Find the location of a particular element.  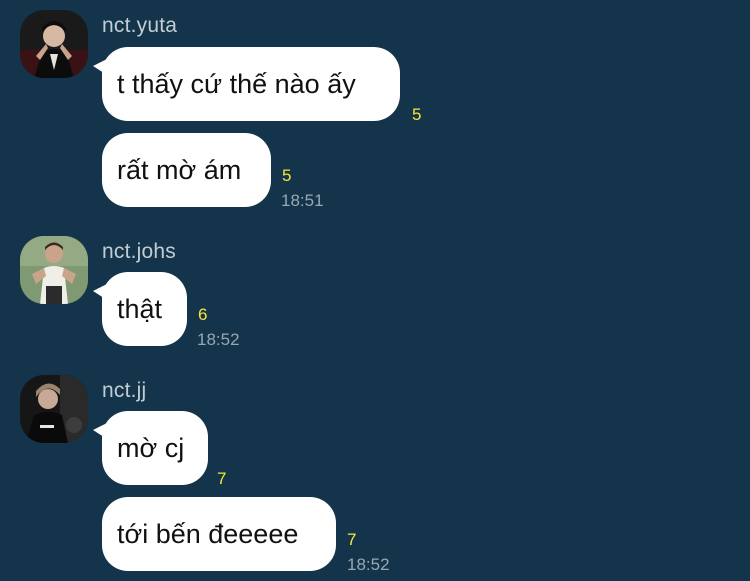

avatar-jj-icon is located at coordinates (54, 409).